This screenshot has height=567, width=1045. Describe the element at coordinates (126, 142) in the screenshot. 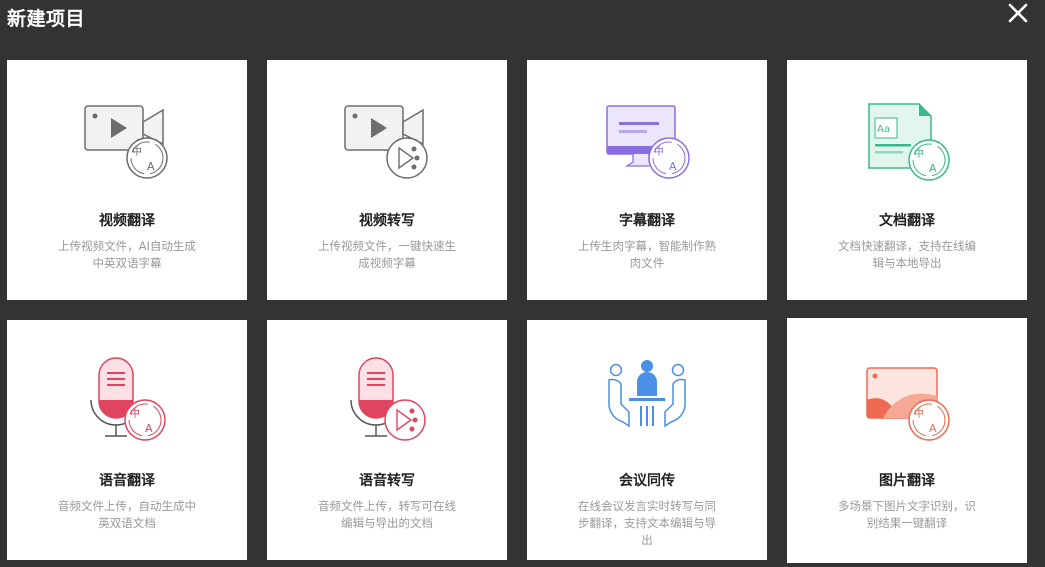

I see `video-translate-icon: 中 A` at that location.